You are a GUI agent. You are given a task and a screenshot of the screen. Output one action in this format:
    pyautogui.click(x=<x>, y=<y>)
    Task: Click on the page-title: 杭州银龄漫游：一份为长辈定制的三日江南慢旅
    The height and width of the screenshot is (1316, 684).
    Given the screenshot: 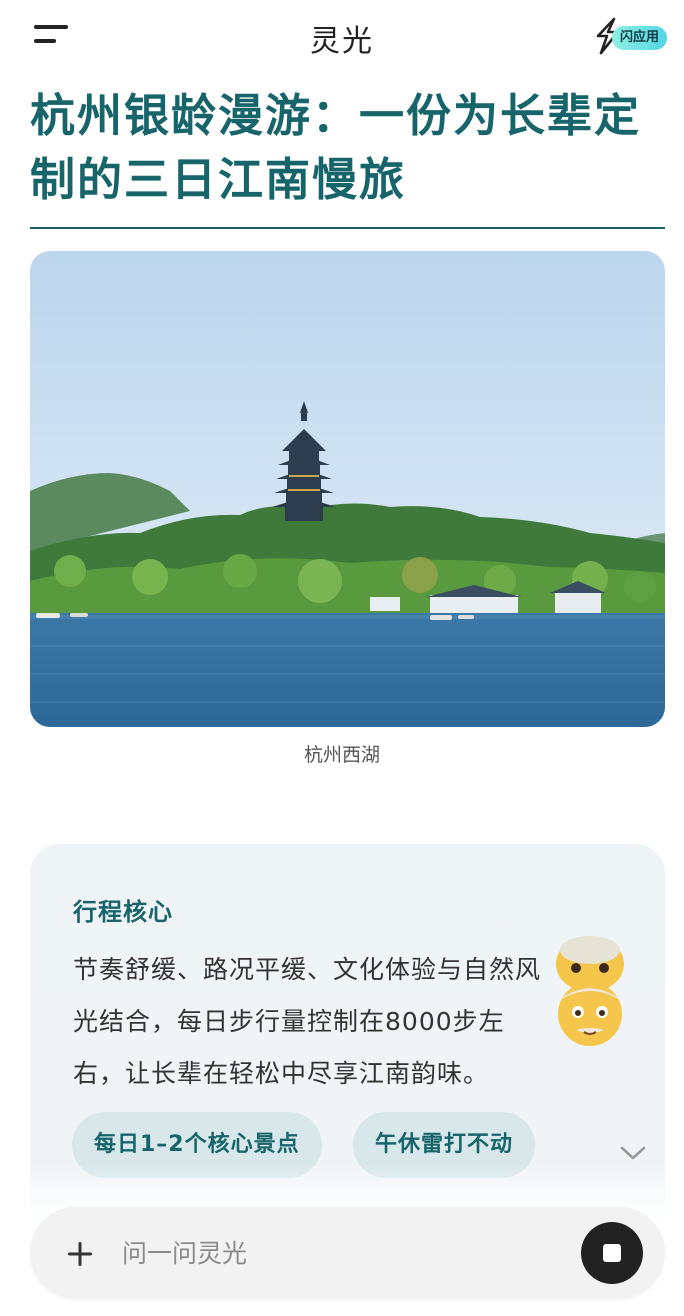 What is the action you would take?
    pyautogui.click(x=336, y=147)
    